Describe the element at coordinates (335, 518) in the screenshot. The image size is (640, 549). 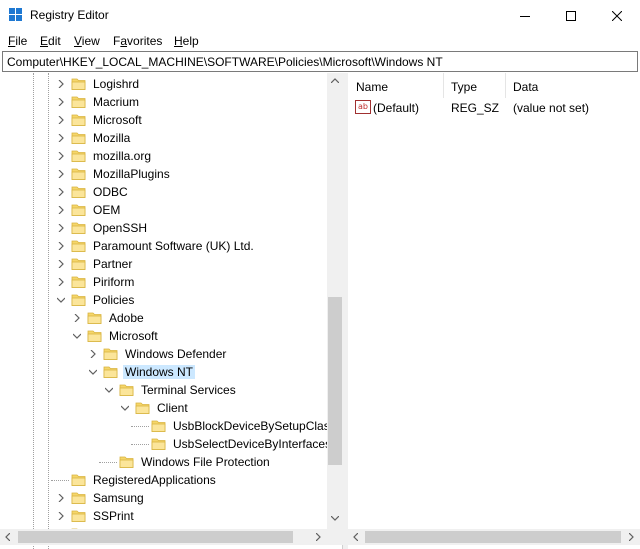
I see `scroll-down-icon` at that location.